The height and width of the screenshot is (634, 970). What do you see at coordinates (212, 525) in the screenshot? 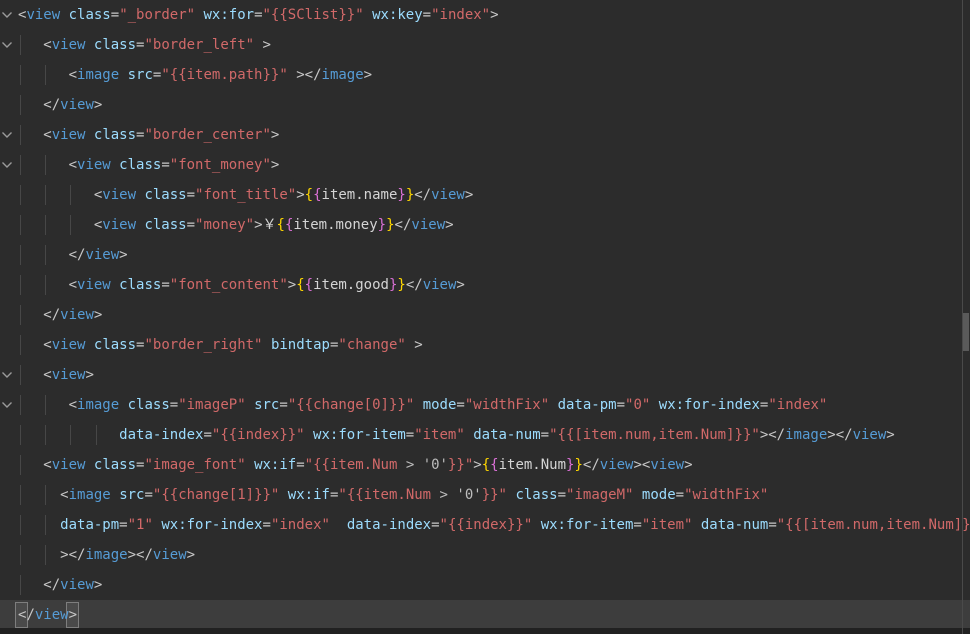
I see `code-token: wx:for-index` at bounding box center [212, 525].